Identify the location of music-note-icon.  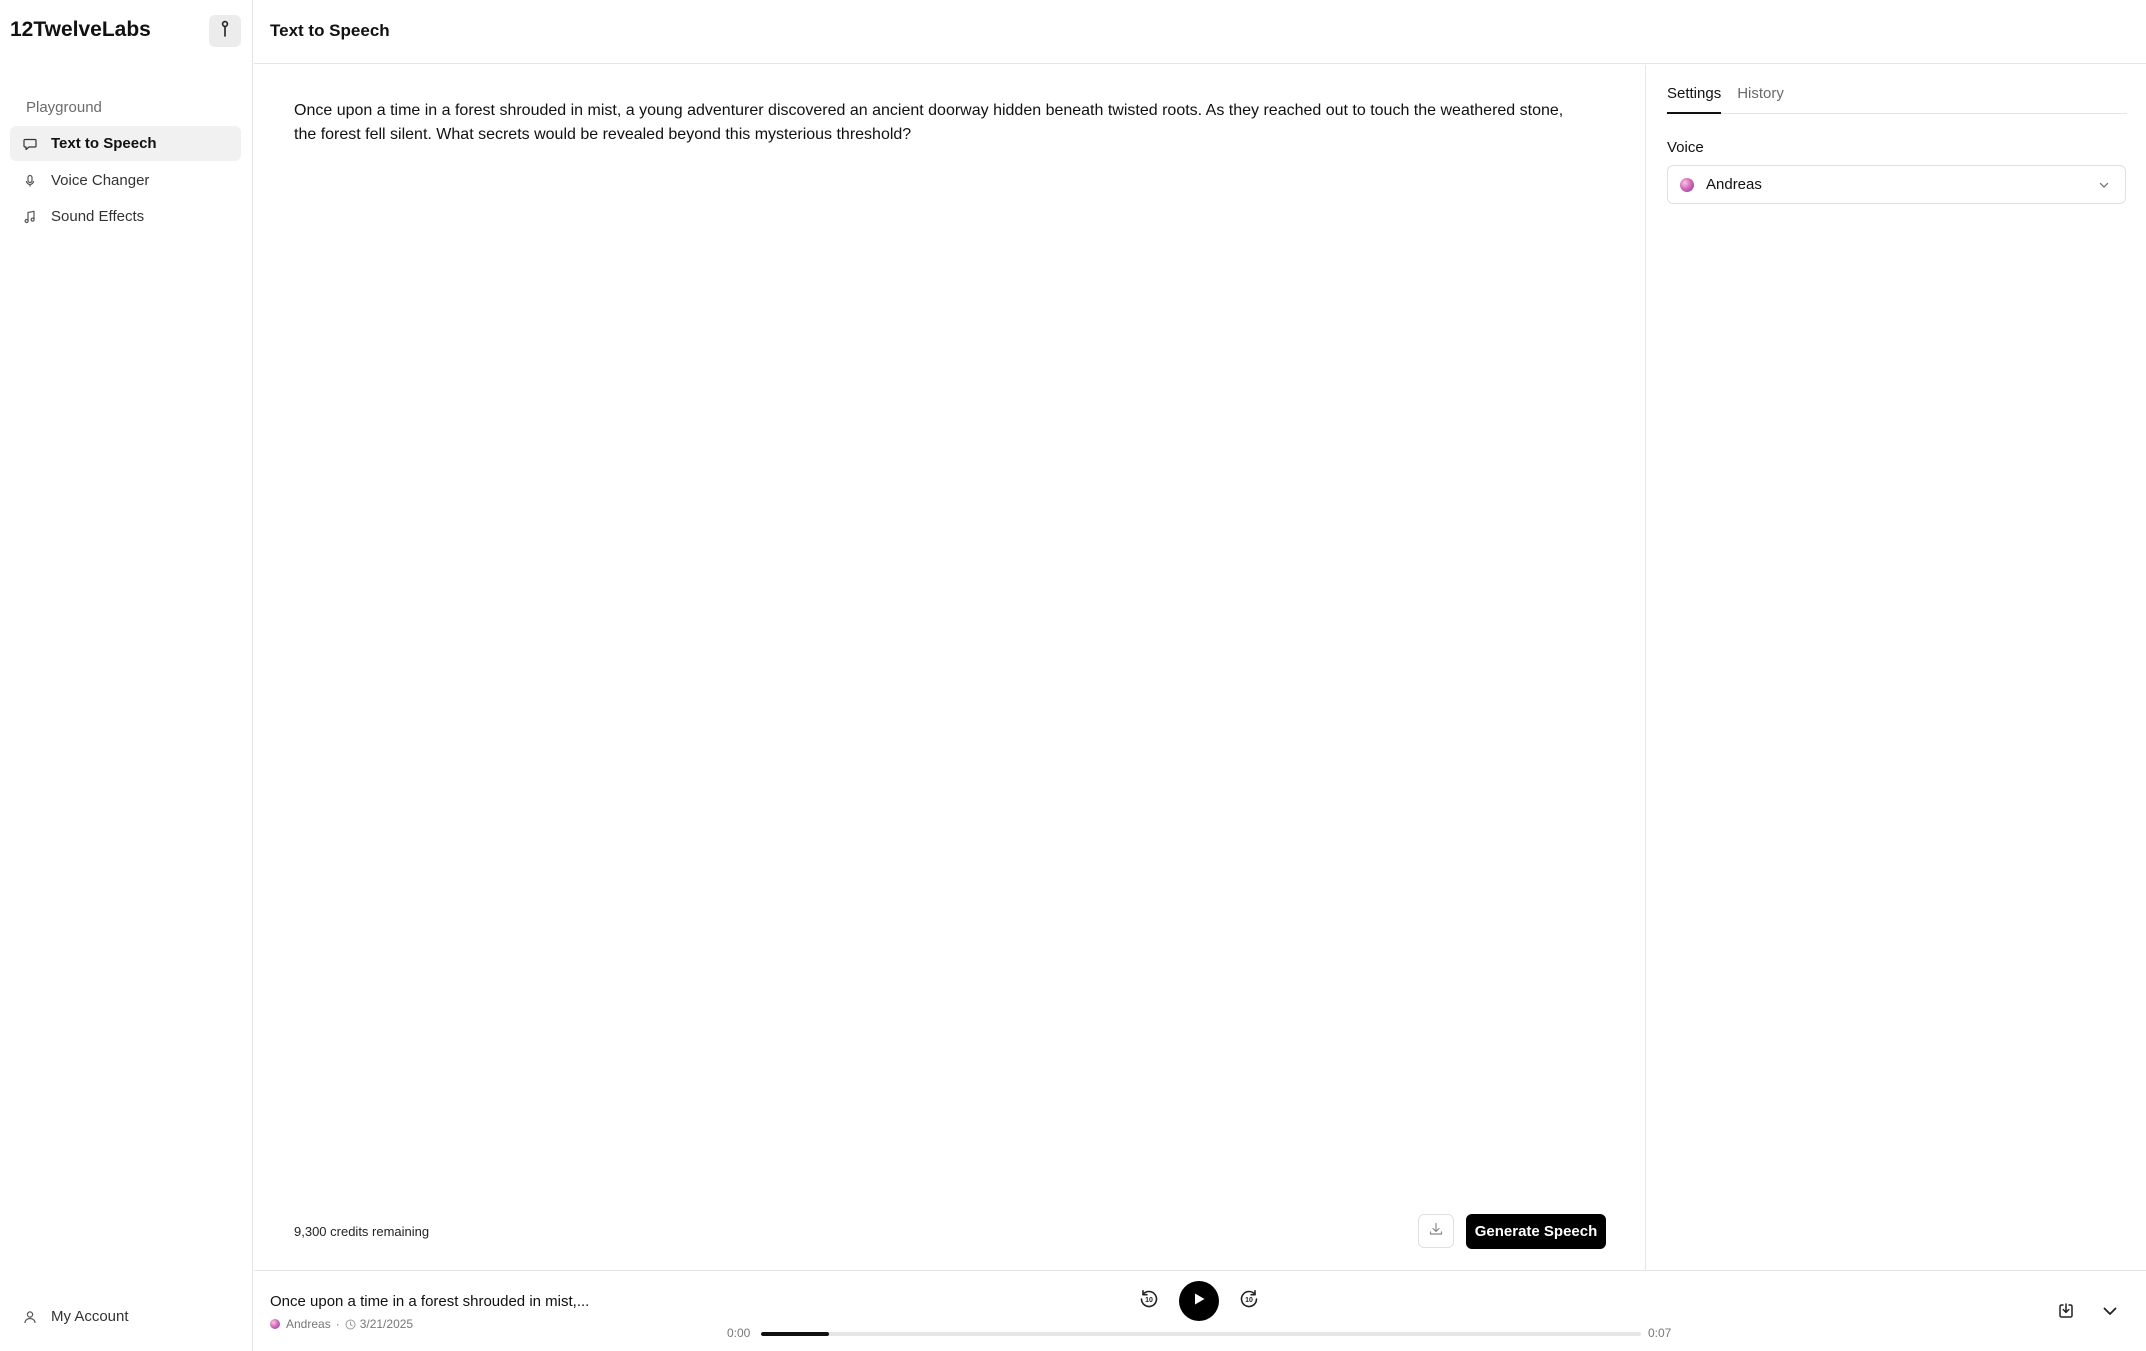
(30, 217).